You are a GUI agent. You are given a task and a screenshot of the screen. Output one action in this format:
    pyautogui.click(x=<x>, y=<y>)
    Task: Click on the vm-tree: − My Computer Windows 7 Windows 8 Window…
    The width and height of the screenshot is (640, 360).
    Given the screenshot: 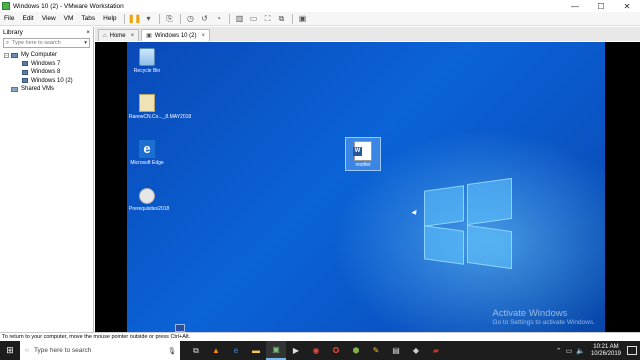 What is the action you would take?
    pyautogui.click(x=46, y=72)
    